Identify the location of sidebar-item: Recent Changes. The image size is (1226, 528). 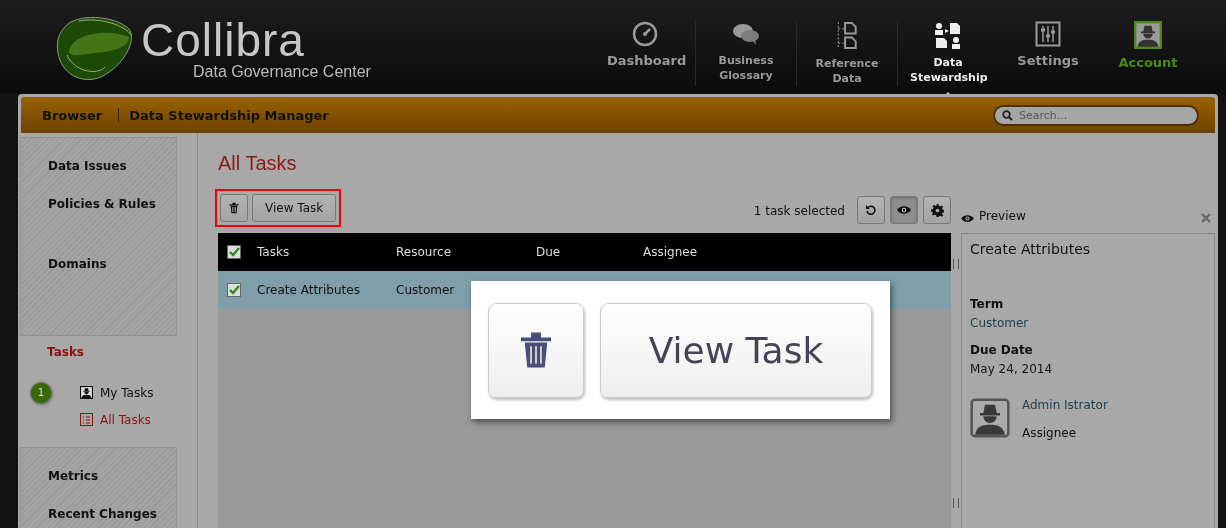
(98, 517).